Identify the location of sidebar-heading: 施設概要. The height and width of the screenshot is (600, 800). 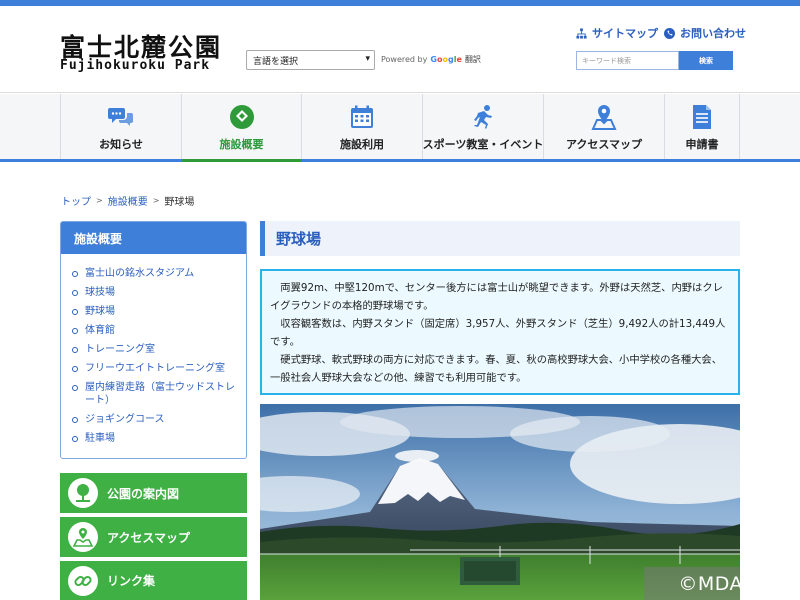
(153, 238).